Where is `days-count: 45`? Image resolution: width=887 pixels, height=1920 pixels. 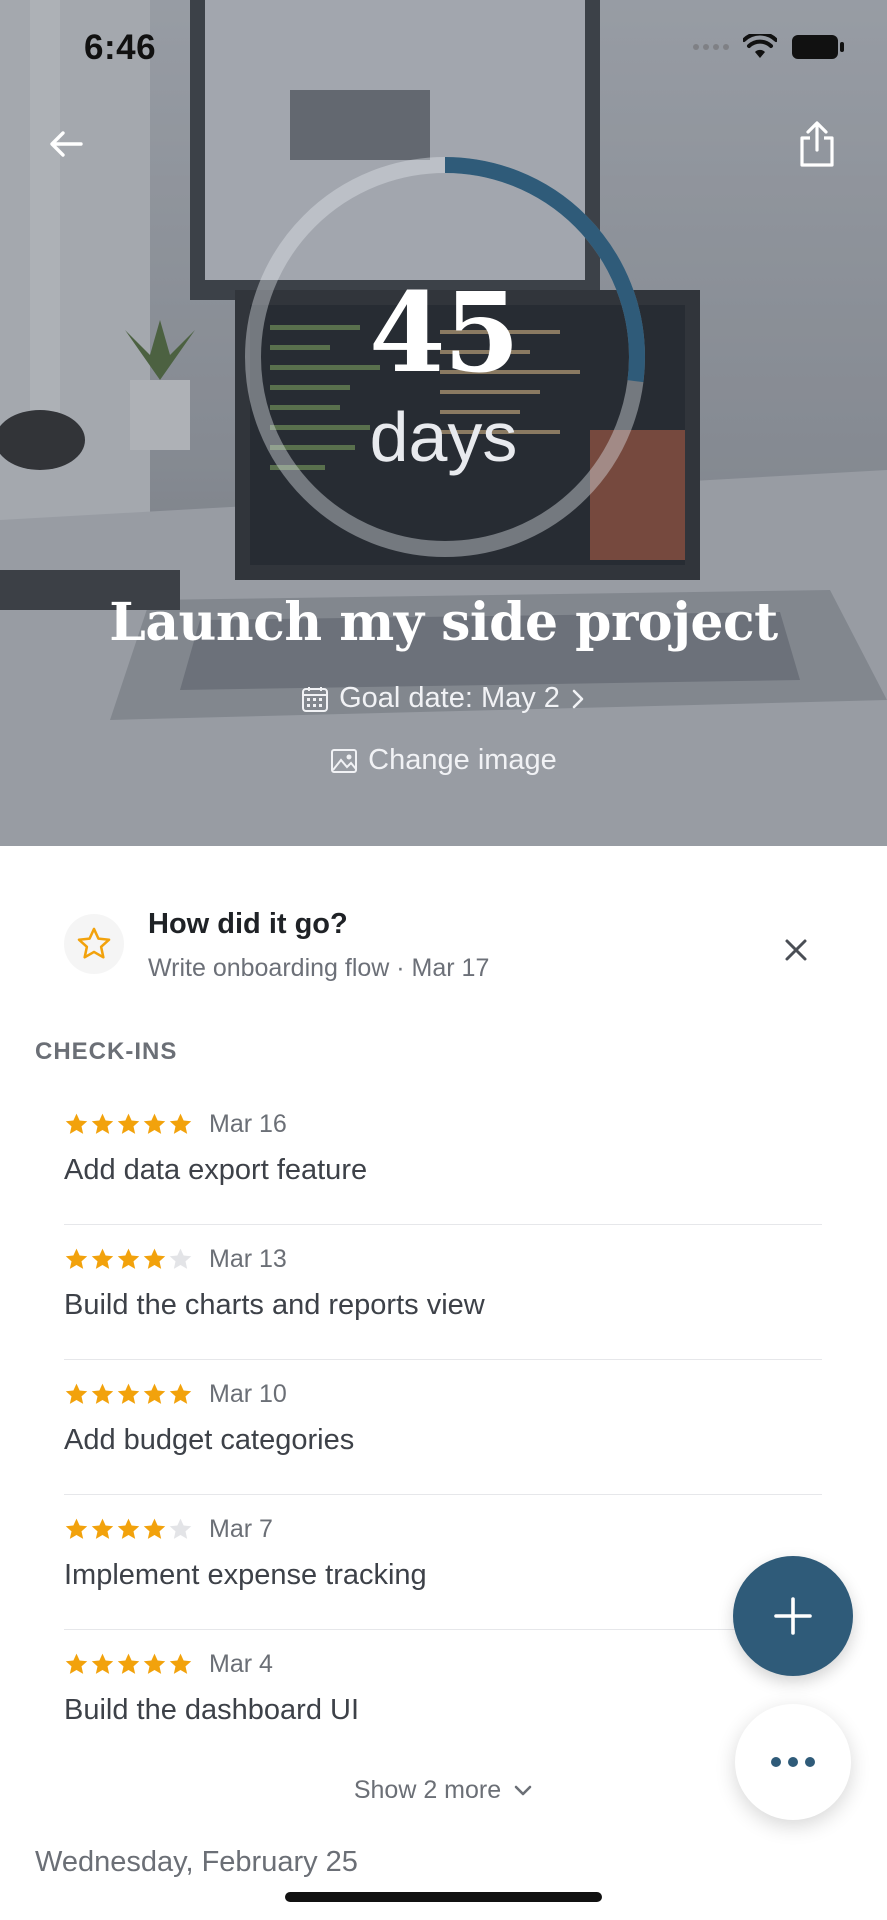
days-count: 45 is located at coordinates (444, 332).